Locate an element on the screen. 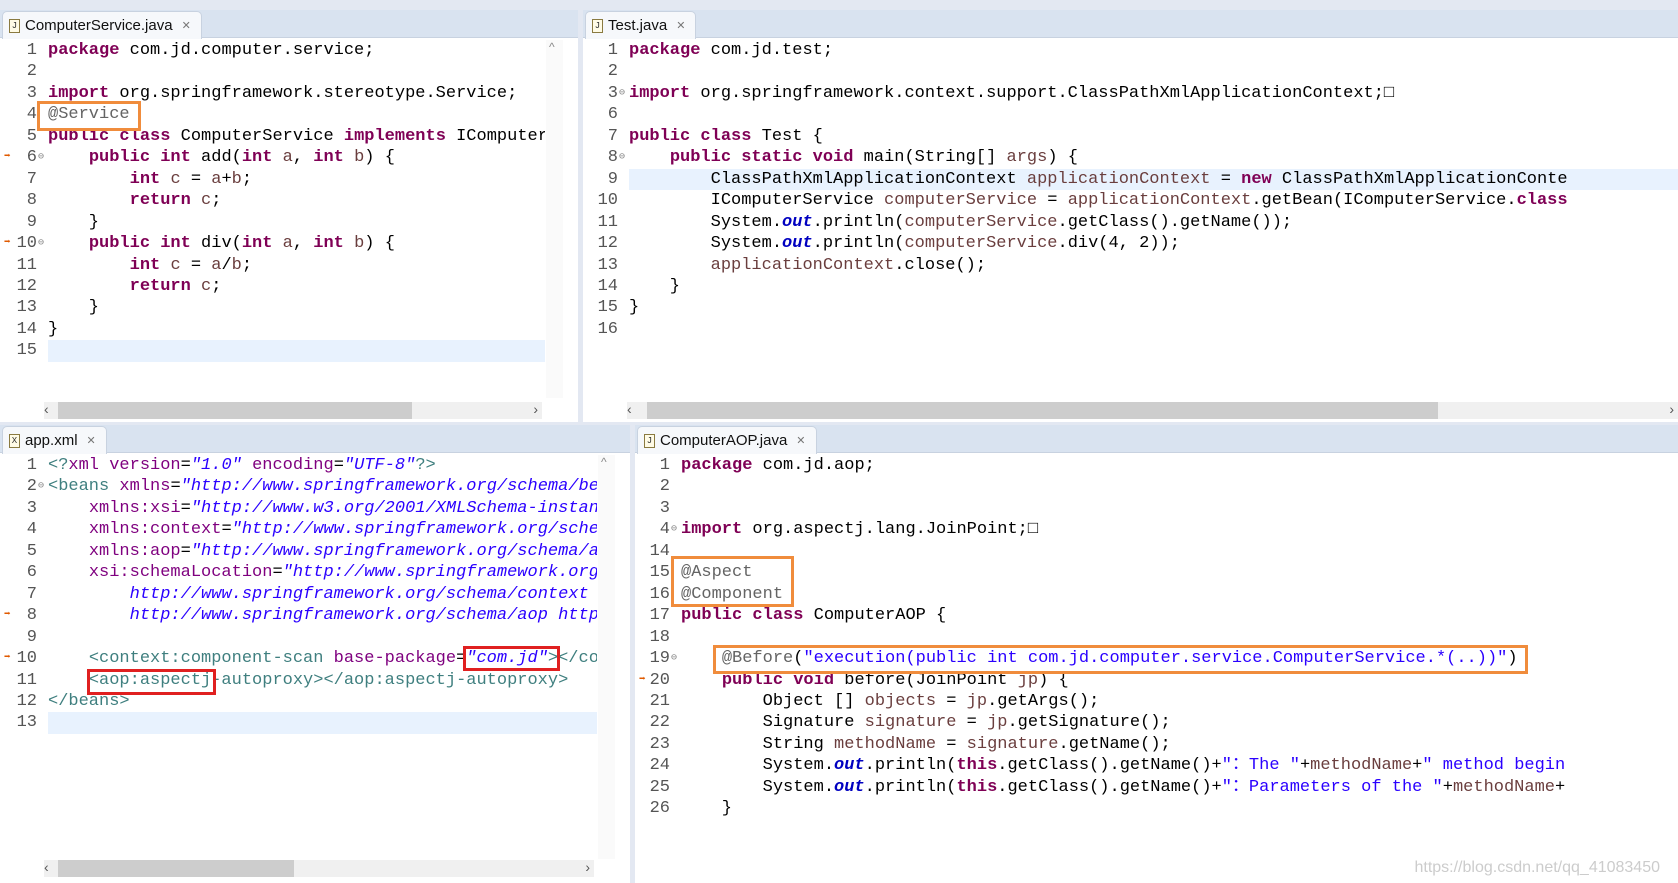  code-token: .getName(); is located at coordinates (1114, 744).